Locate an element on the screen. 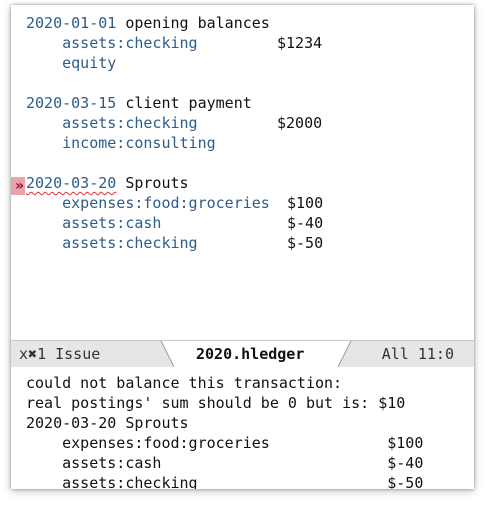 Image resolution: width=493 pixels, height=506 pixels. transaction-description: client payment is located at coordinates (188, 103).